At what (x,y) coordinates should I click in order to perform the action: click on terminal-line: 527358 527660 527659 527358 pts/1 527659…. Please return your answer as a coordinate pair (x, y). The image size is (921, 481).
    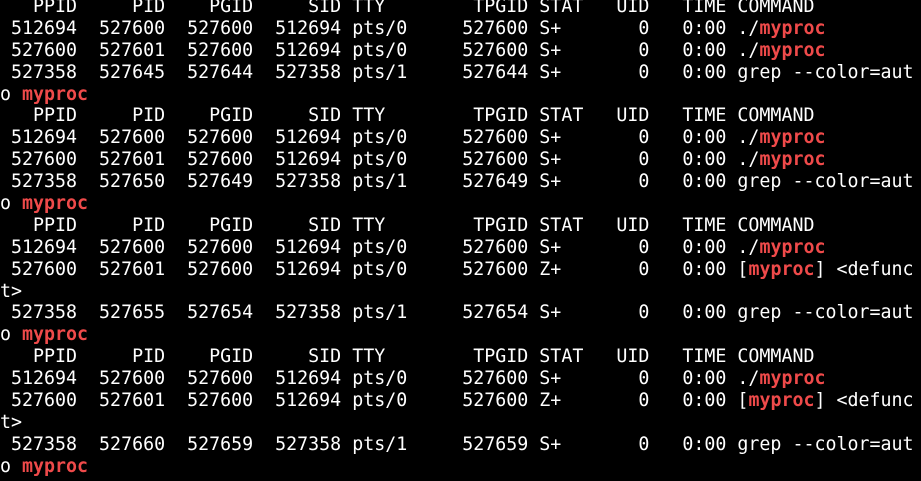
    Looking at the image, I should click on (460, 445).